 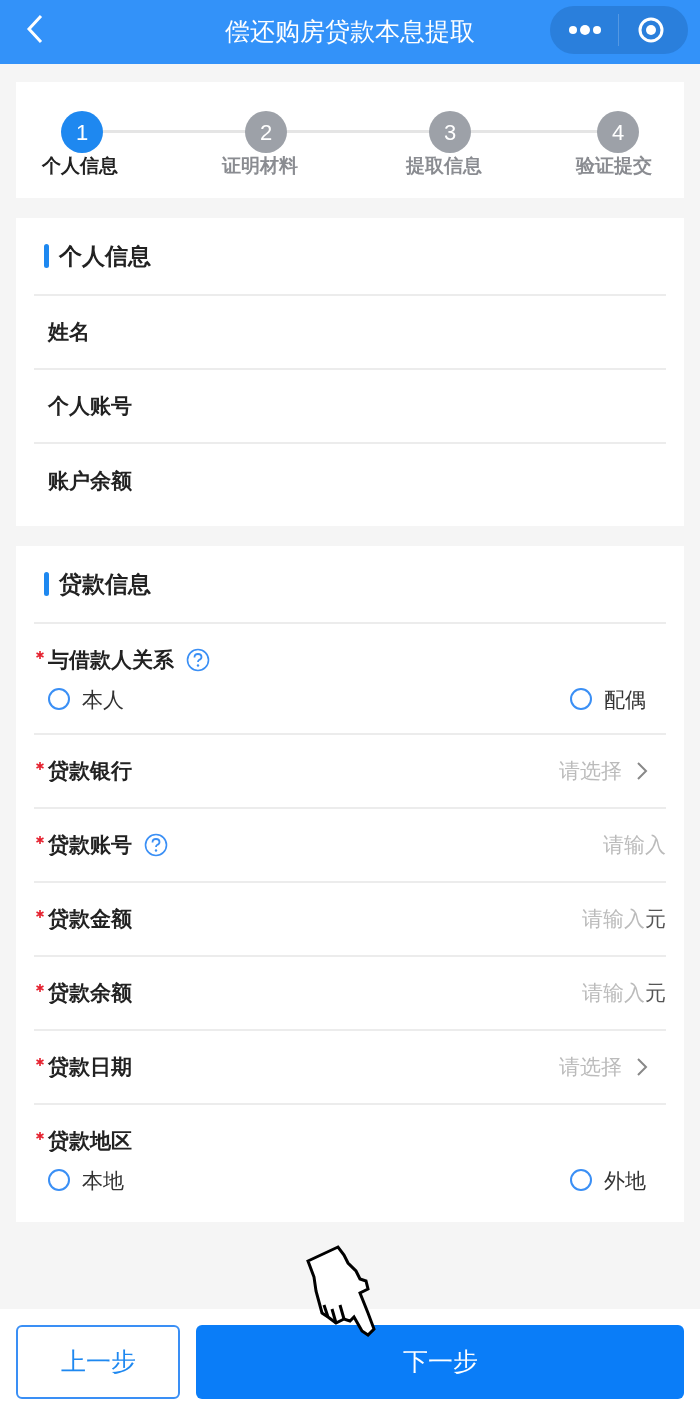 I want to click on field-label: 贷款余额, so click(x=90, y=993).